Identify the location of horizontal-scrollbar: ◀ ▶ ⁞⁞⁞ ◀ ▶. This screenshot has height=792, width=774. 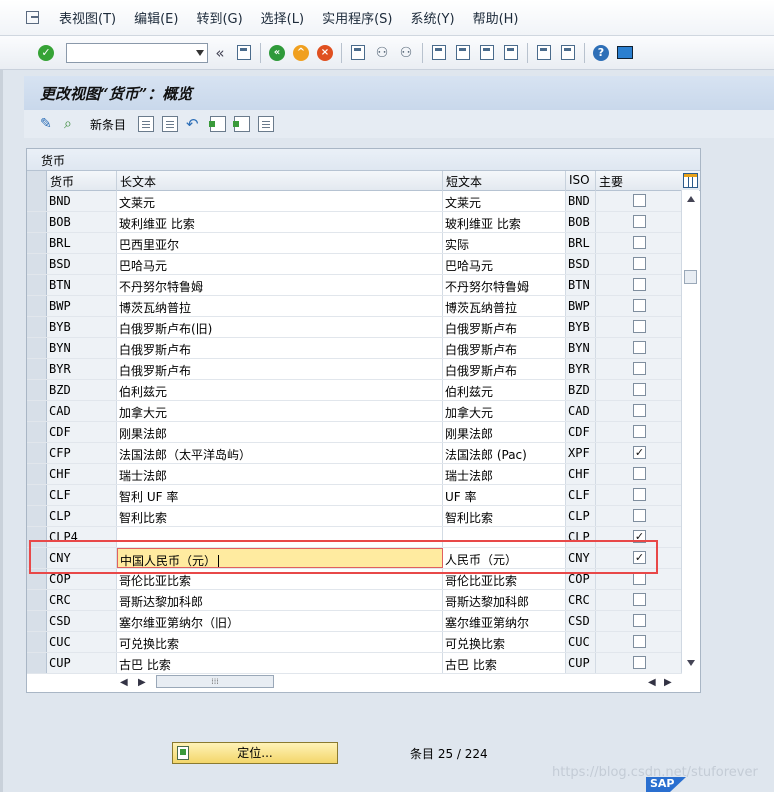
(398, 682).